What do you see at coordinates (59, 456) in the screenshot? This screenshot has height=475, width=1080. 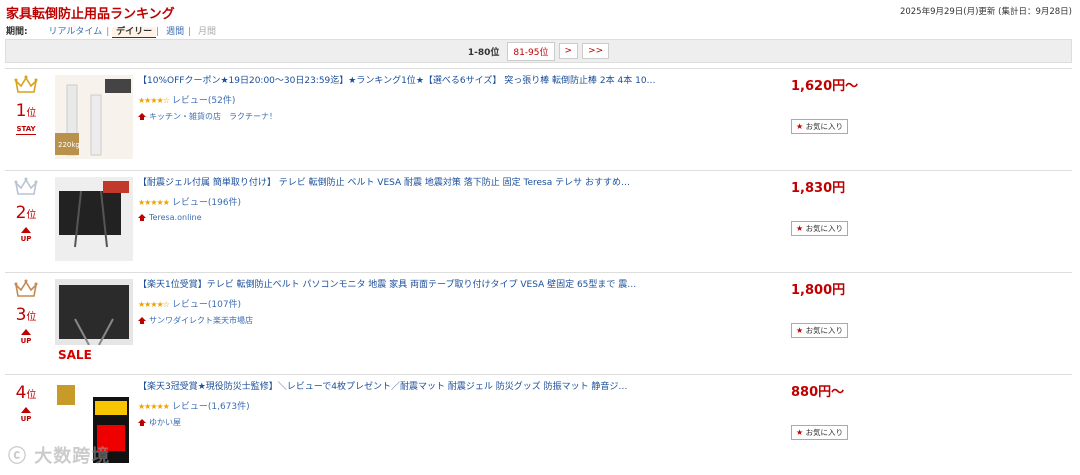 I see `watermark-logo: ⓒ 大数跨境` at bounding box center [59, 456].